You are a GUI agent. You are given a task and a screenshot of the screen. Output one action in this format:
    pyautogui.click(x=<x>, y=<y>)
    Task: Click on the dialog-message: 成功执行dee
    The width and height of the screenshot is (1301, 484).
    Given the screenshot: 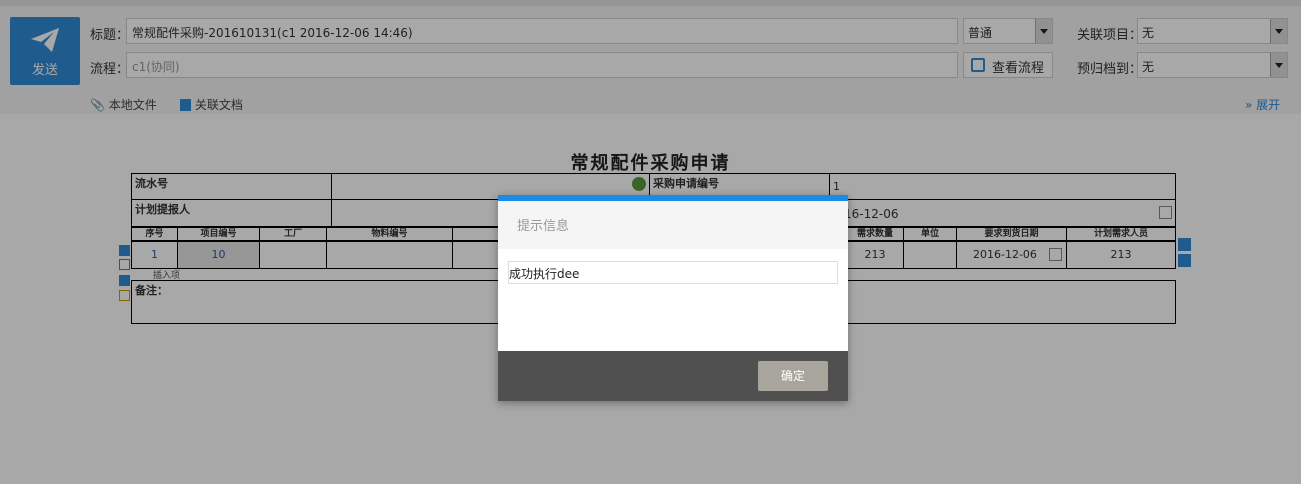 What is the action you would take?
    pyautogui.click(x=673, y=272)
    